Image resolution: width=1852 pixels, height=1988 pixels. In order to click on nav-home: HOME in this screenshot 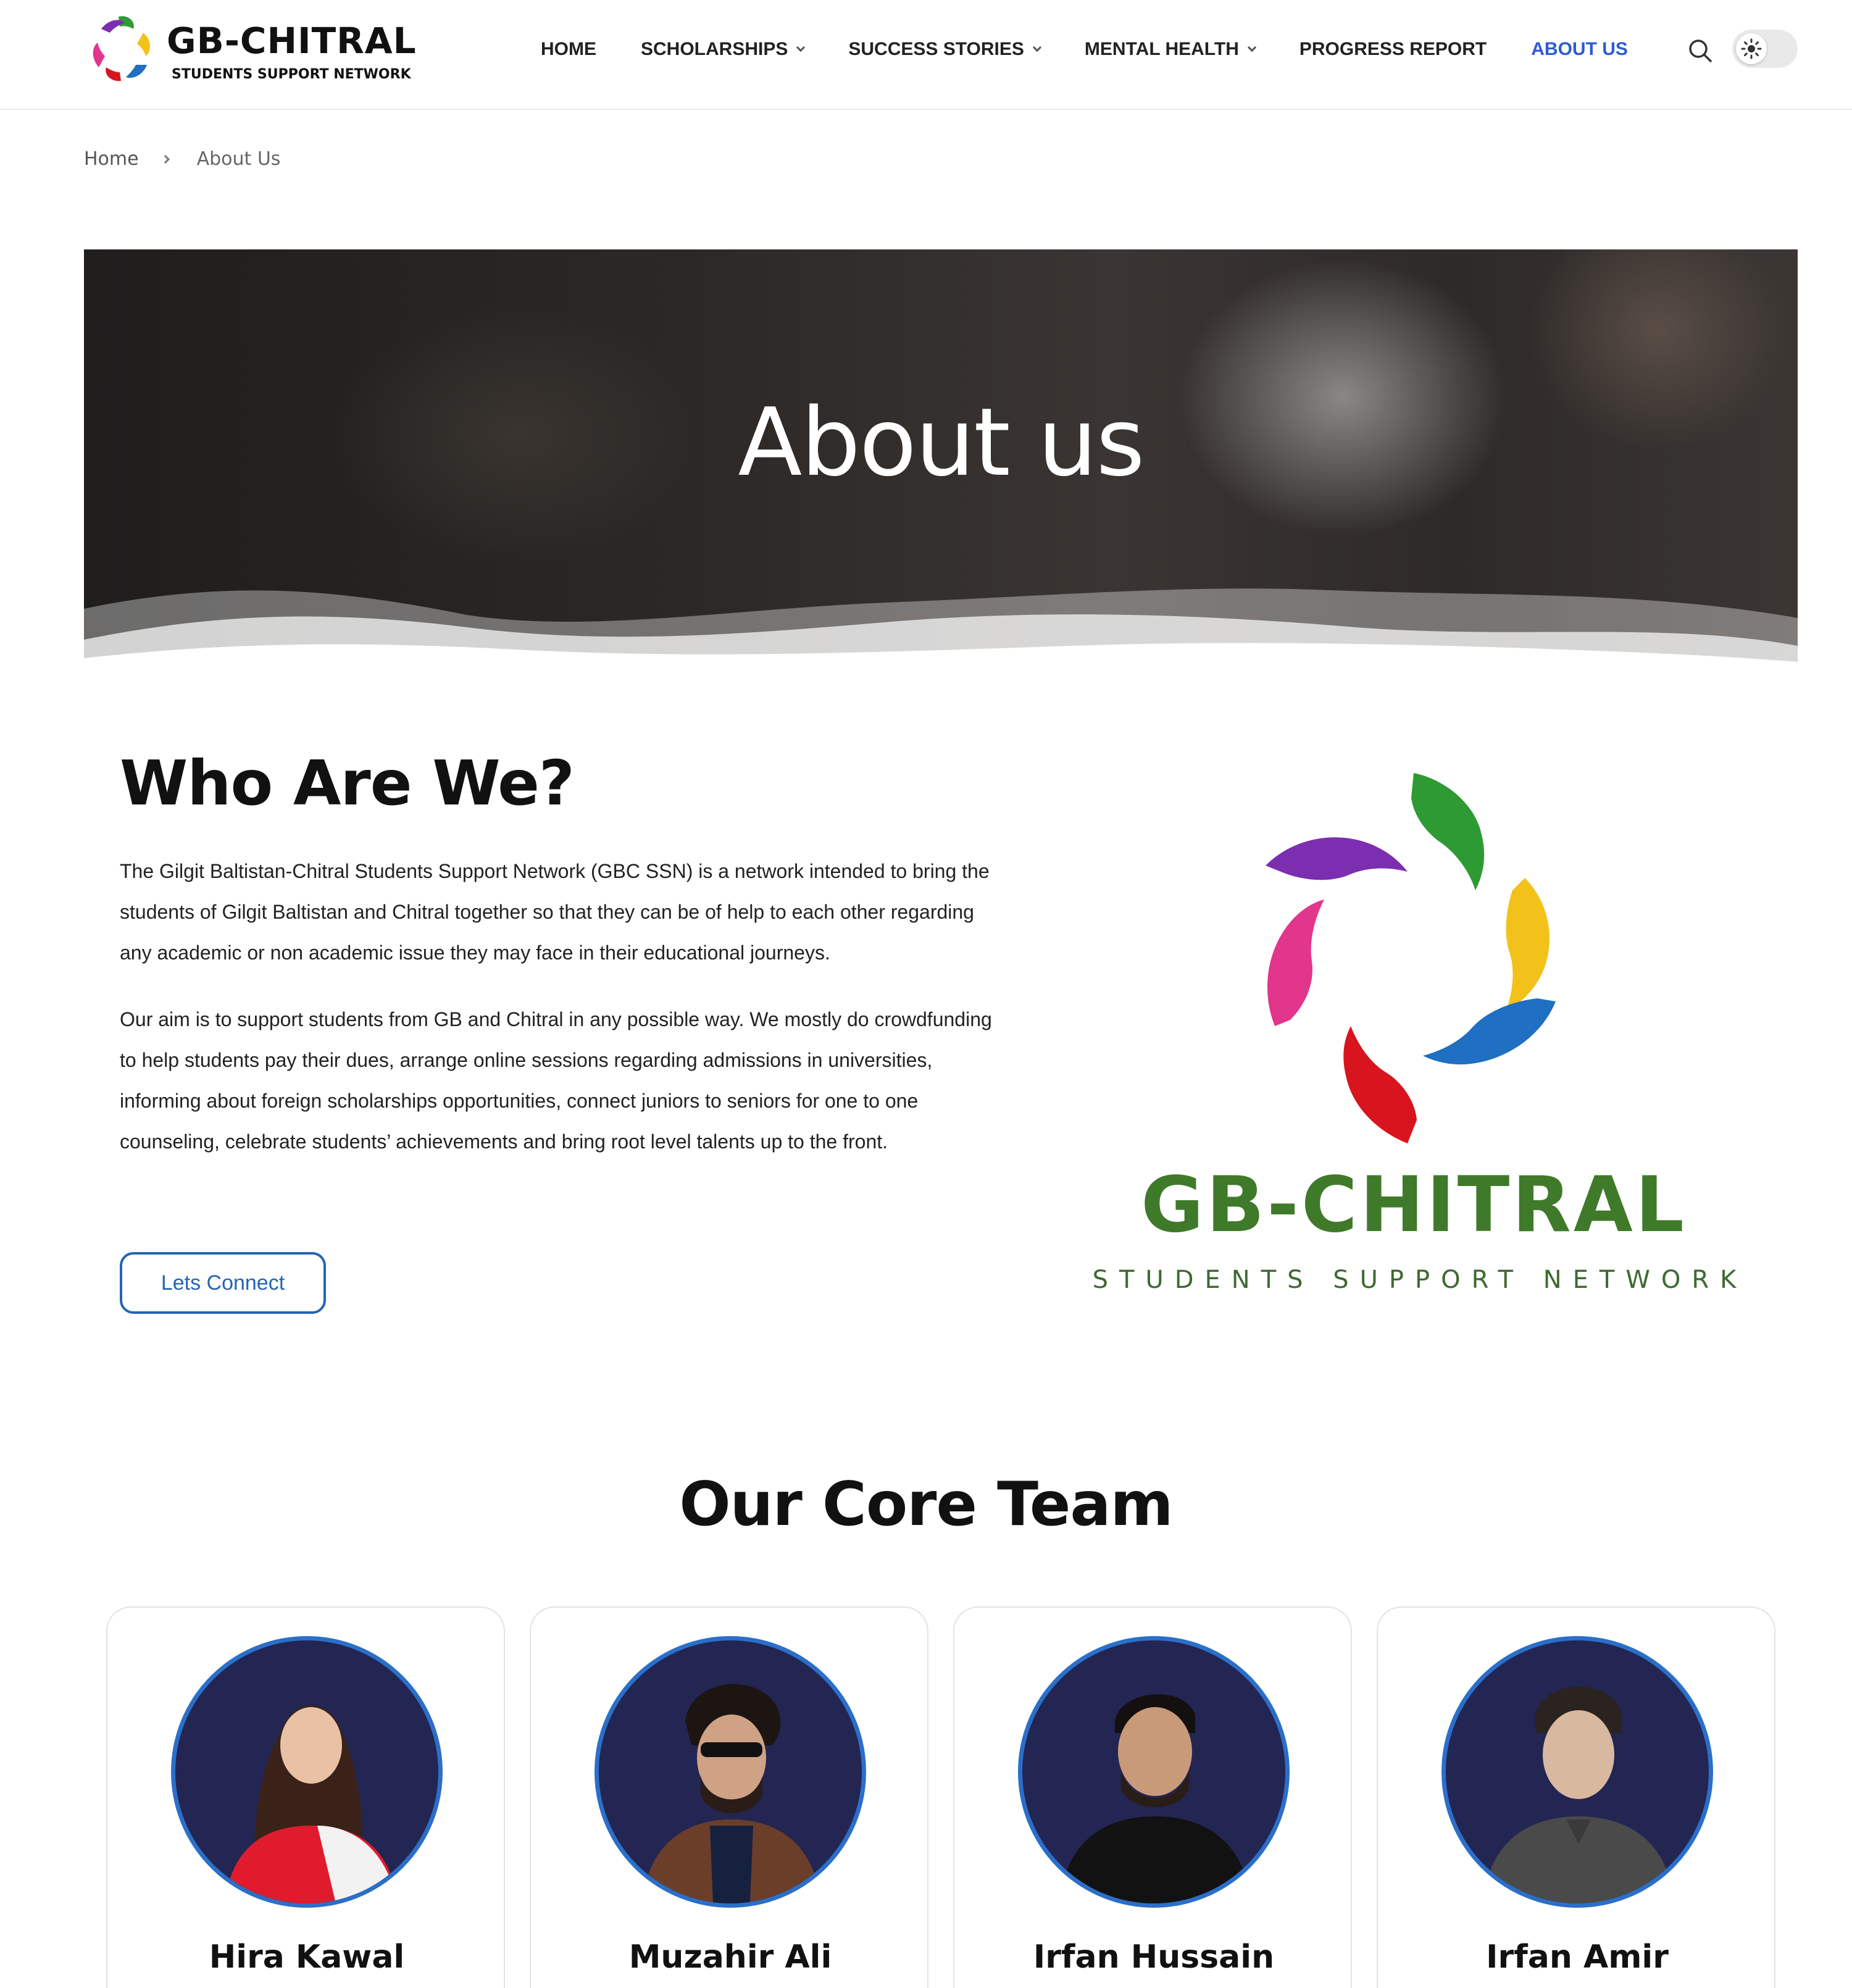, I will do `click(568, 49)`.